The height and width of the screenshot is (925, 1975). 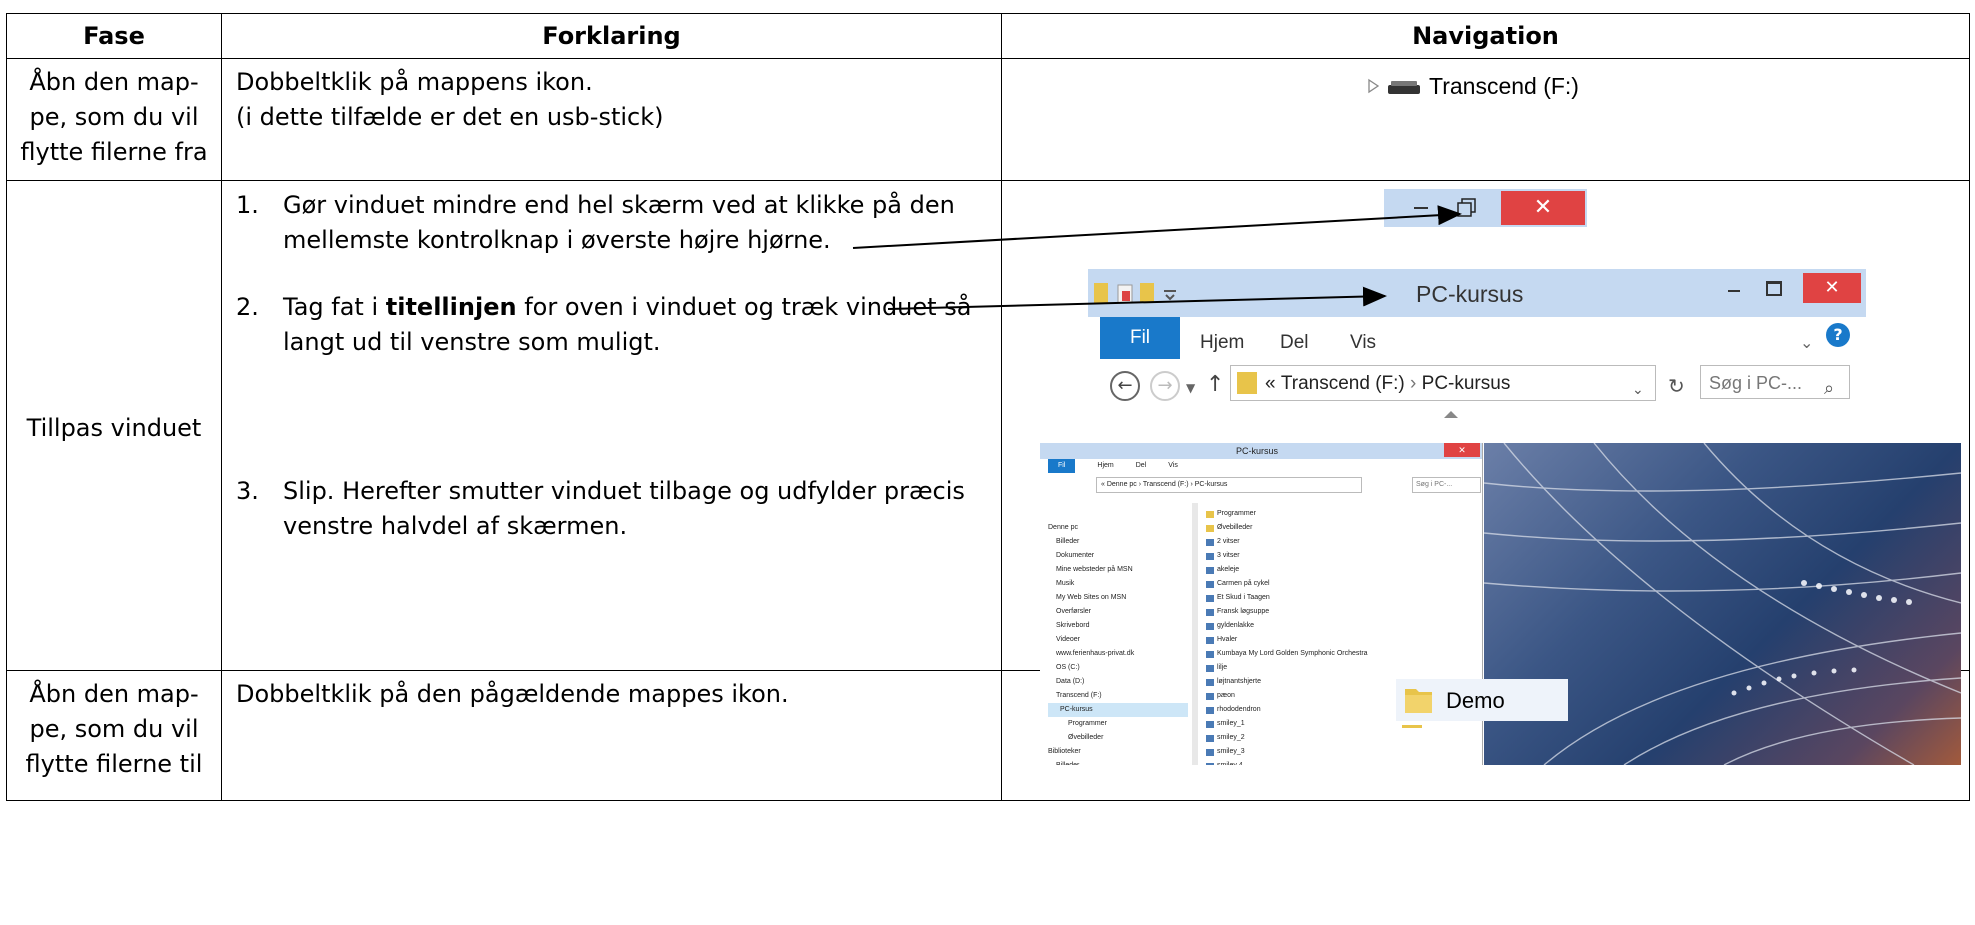 I want to click on tree-item: Overførsler, so click(x=1118, y=612).